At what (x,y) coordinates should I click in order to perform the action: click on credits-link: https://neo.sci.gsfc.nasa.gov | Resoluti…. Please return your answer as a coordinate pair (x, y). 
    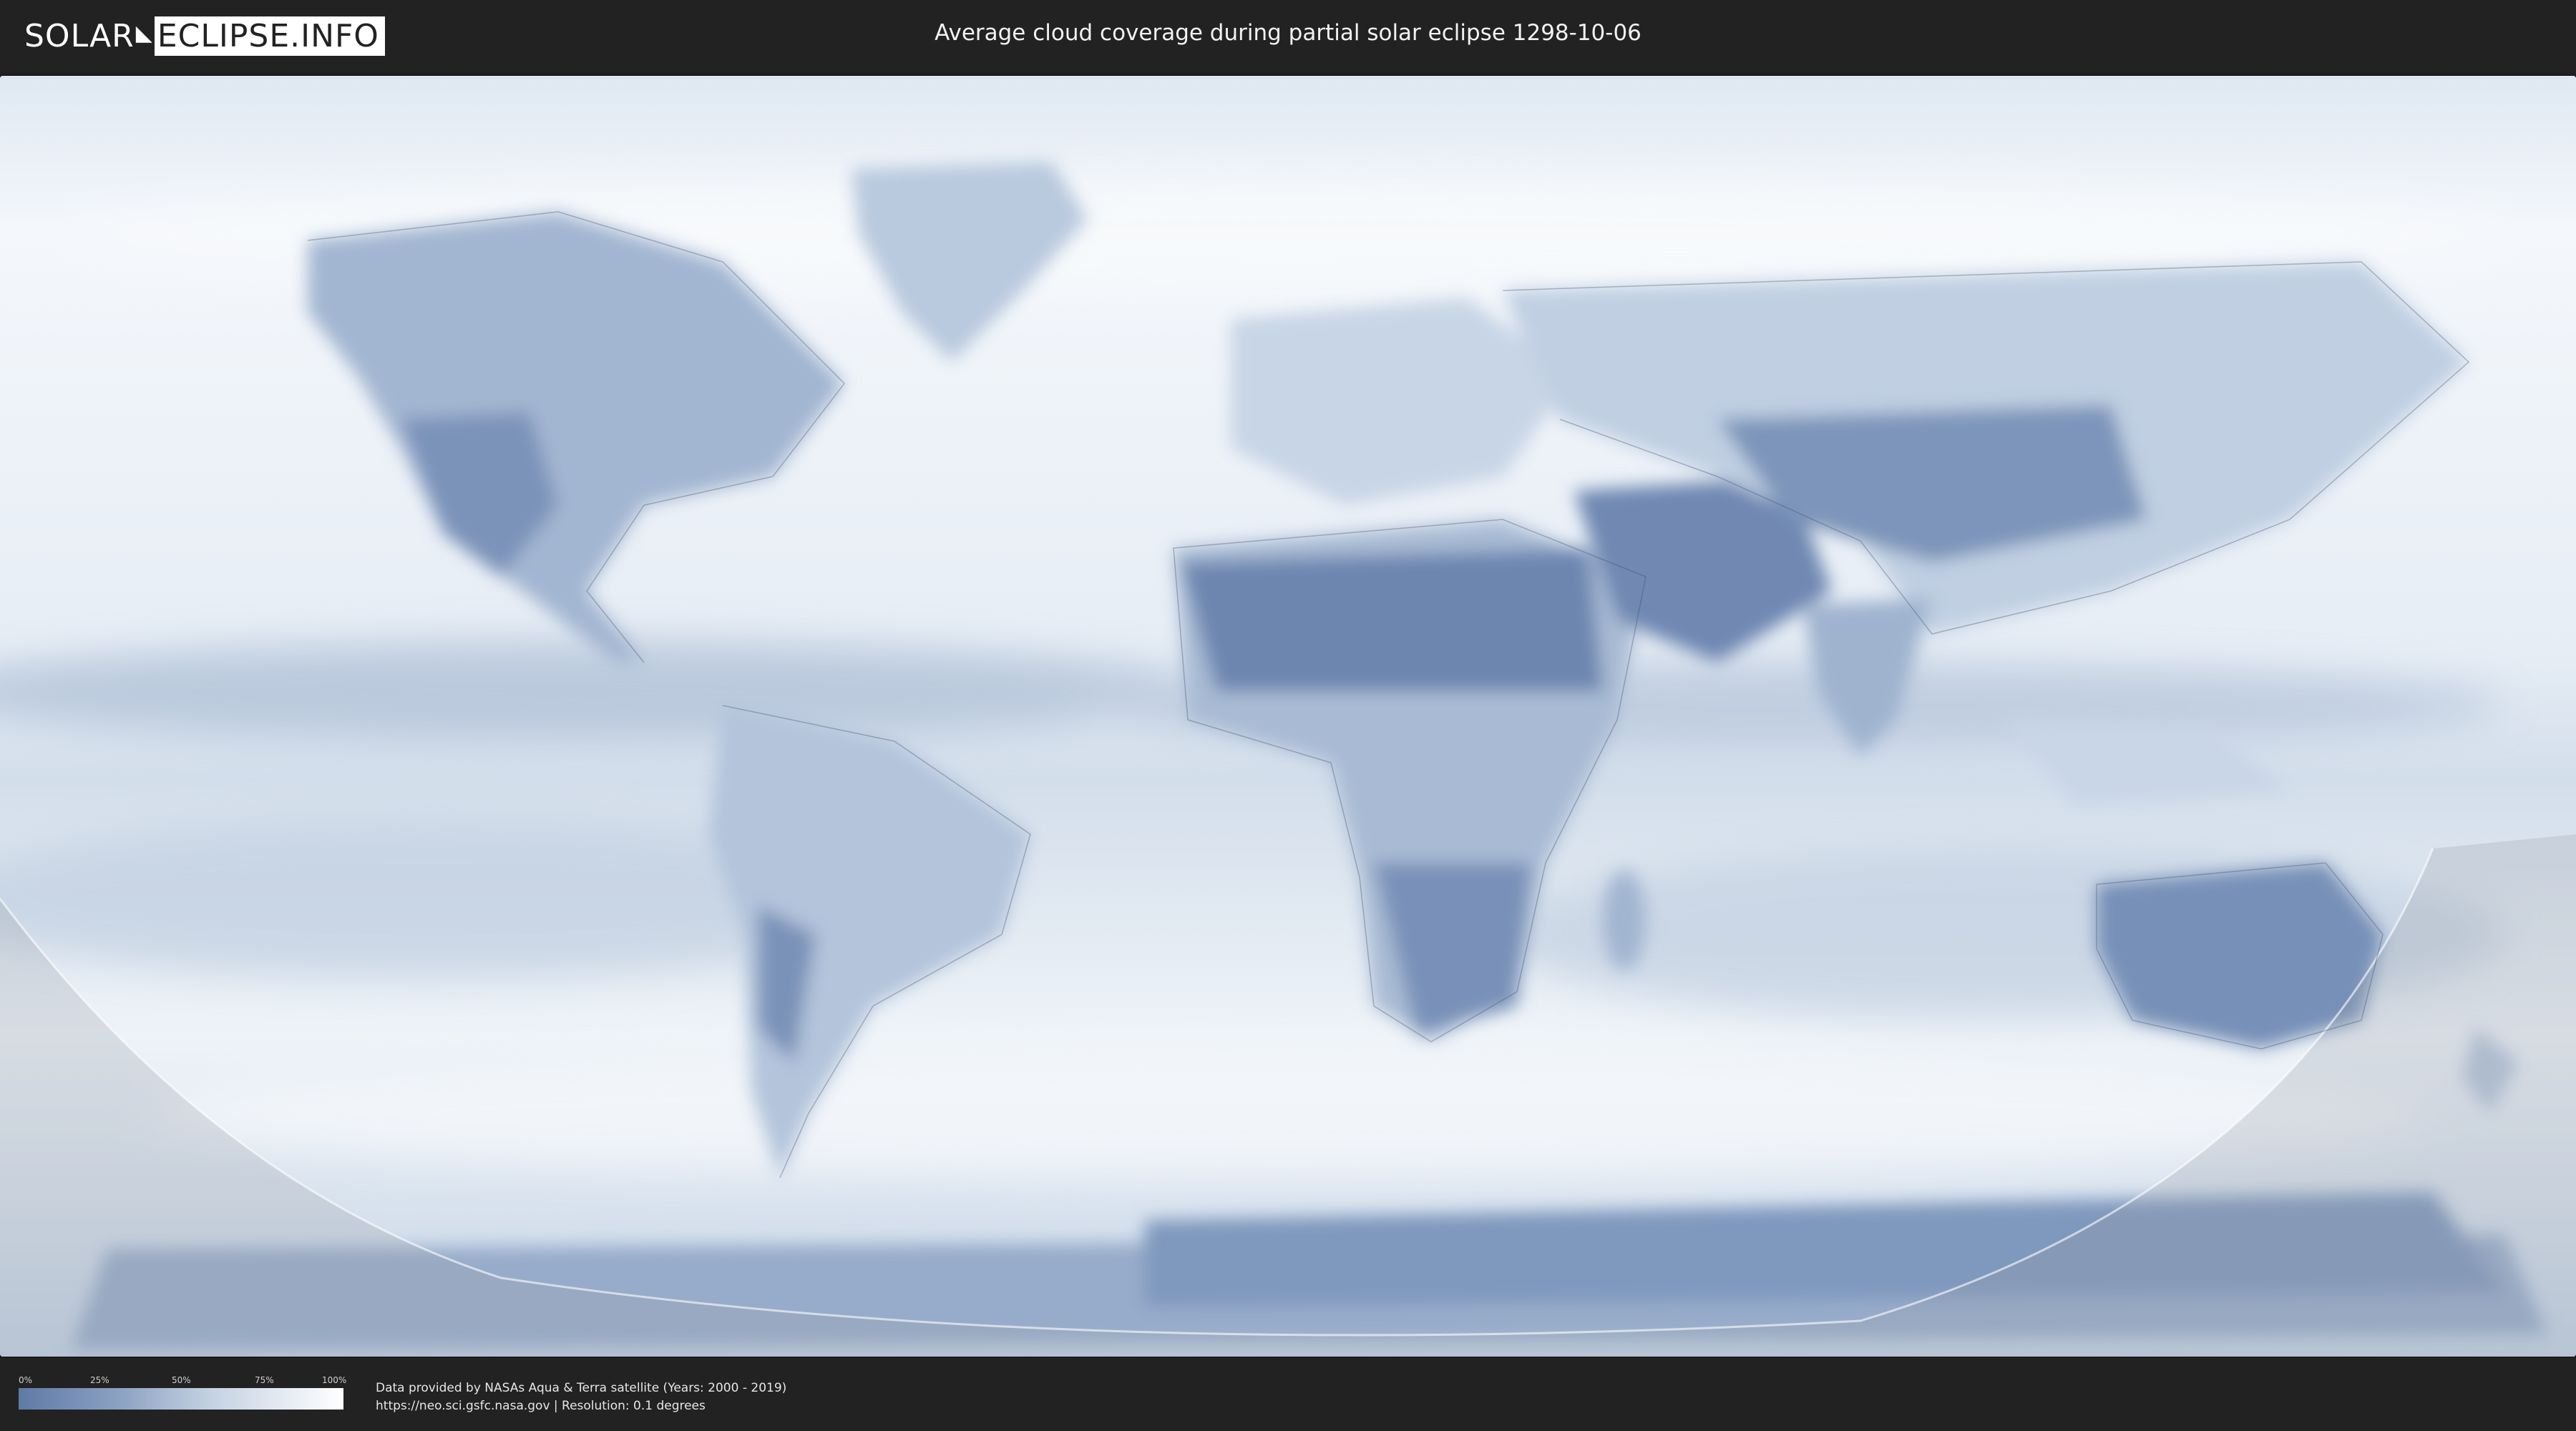
    Looking at the image, I should click on (581, 1406).